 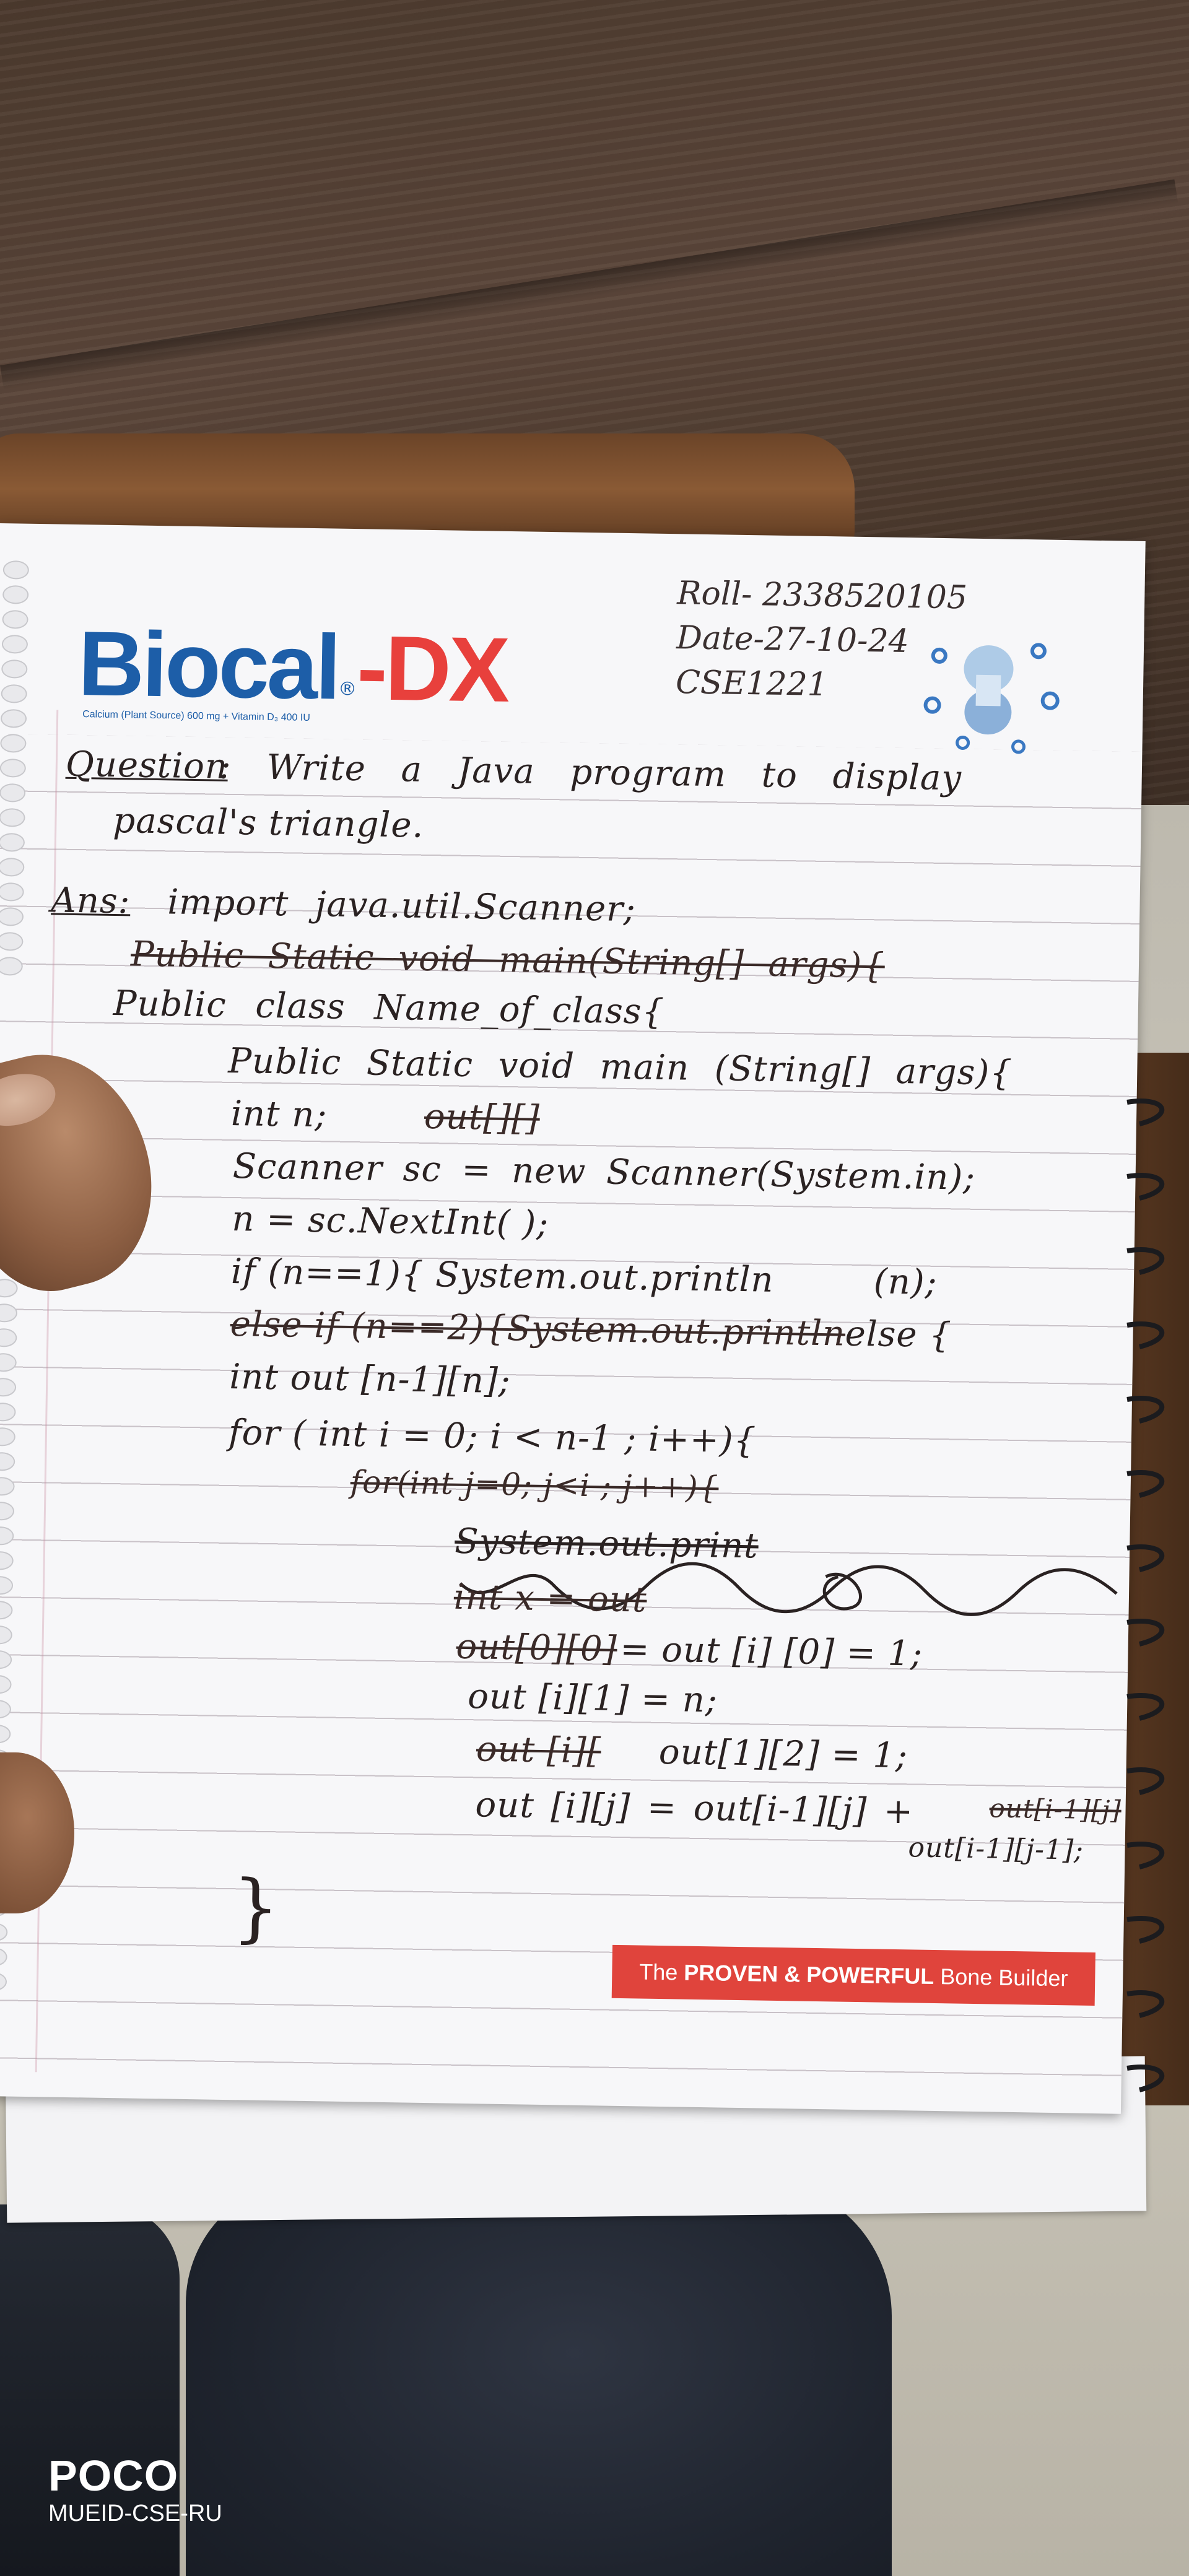 I want to click on date: Date-27-10-24, so click(x=793, y=640).